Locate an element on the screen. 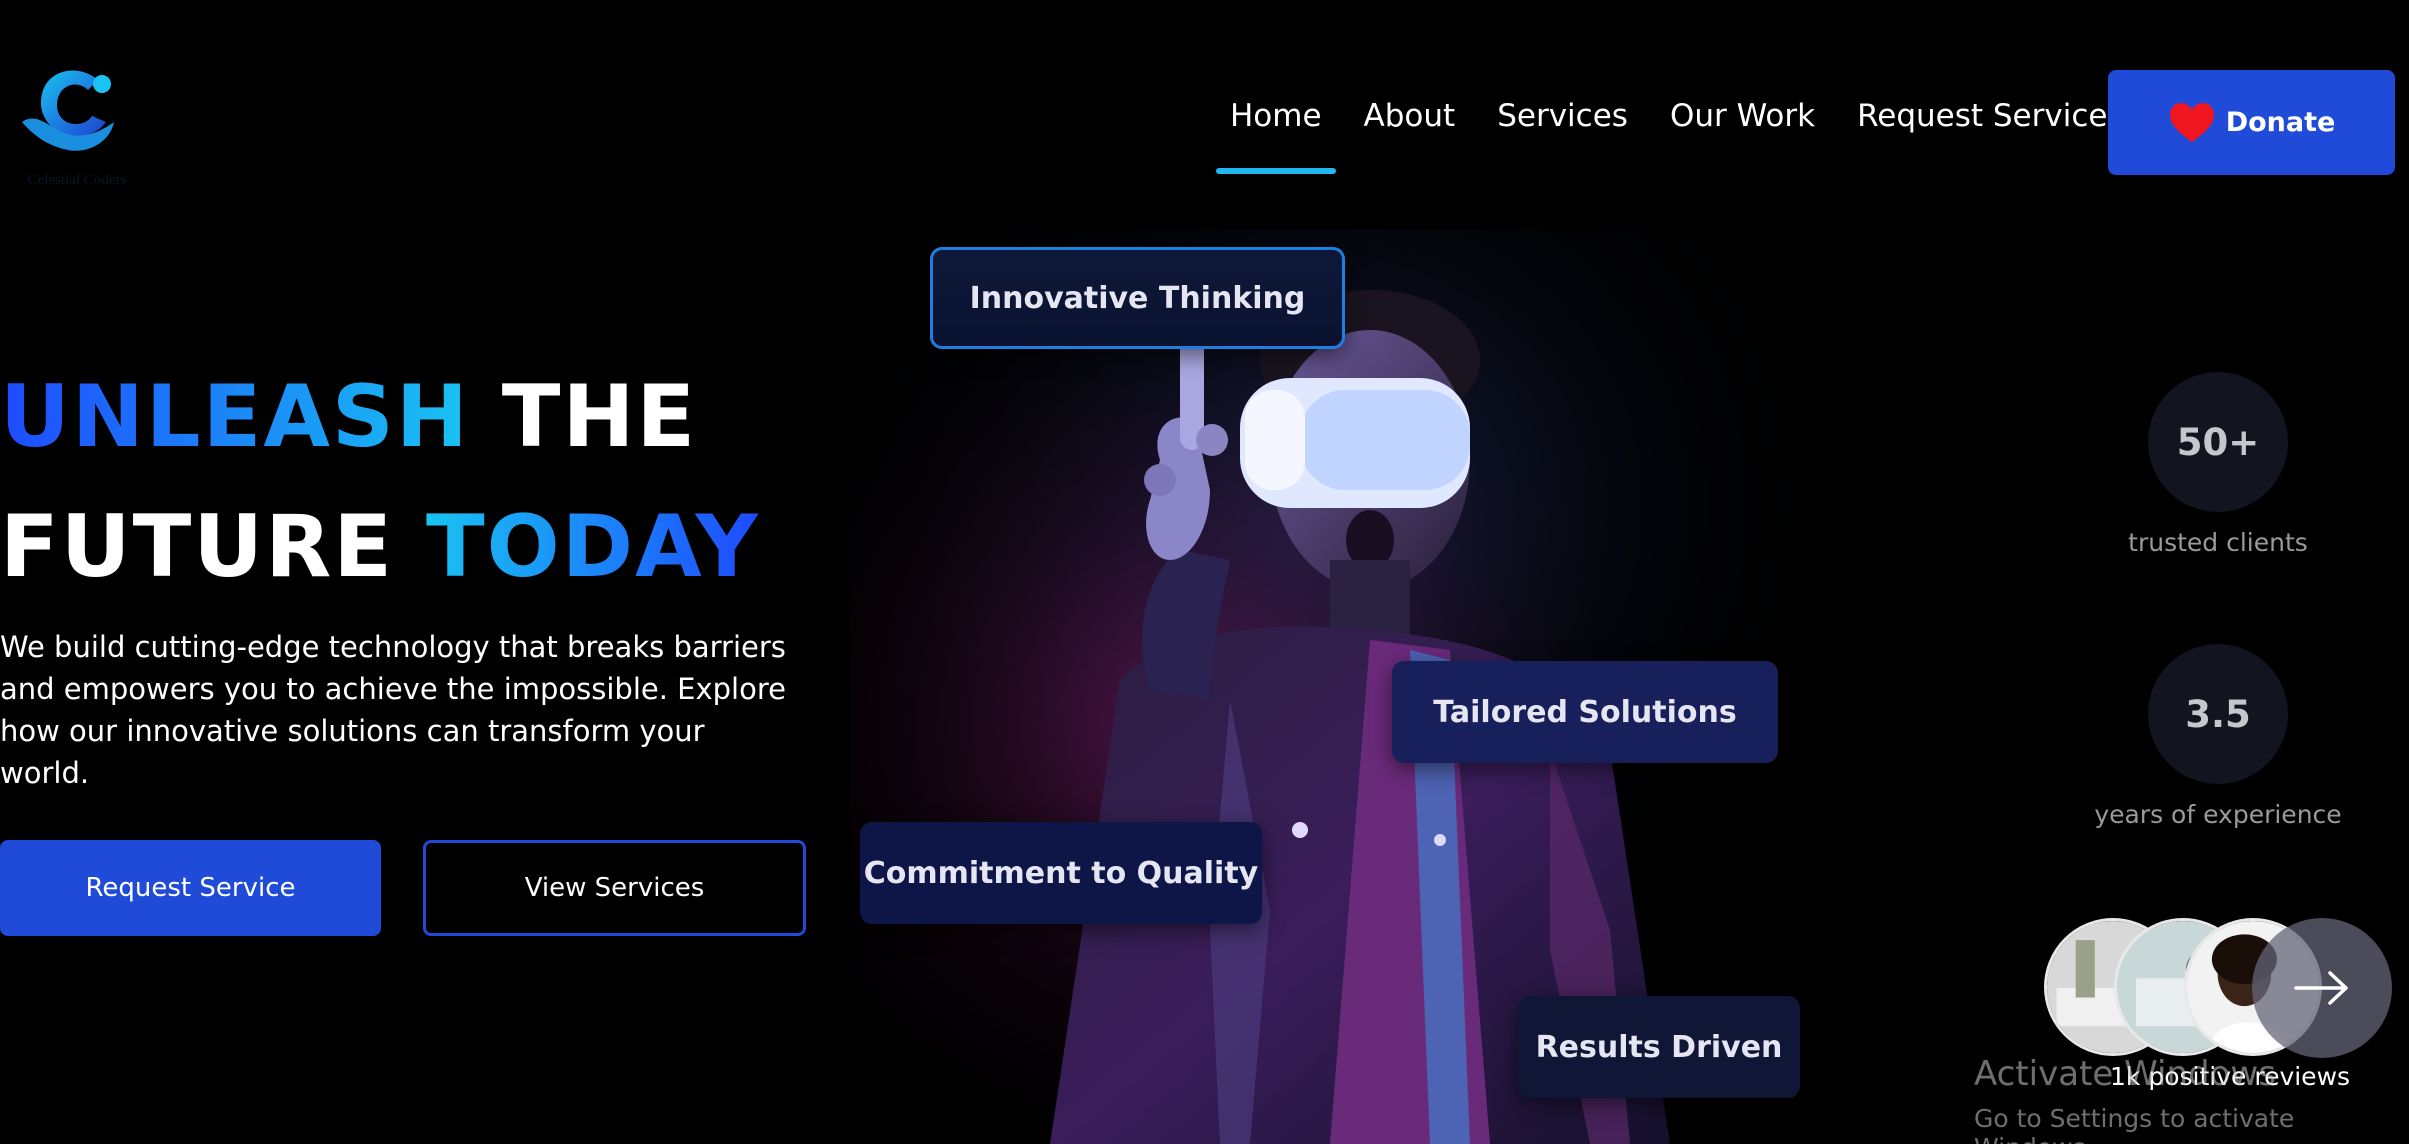 The width and height of the screenshot is (2409, 1144). donate-button: Donate is located at coordinates (2251, 122).